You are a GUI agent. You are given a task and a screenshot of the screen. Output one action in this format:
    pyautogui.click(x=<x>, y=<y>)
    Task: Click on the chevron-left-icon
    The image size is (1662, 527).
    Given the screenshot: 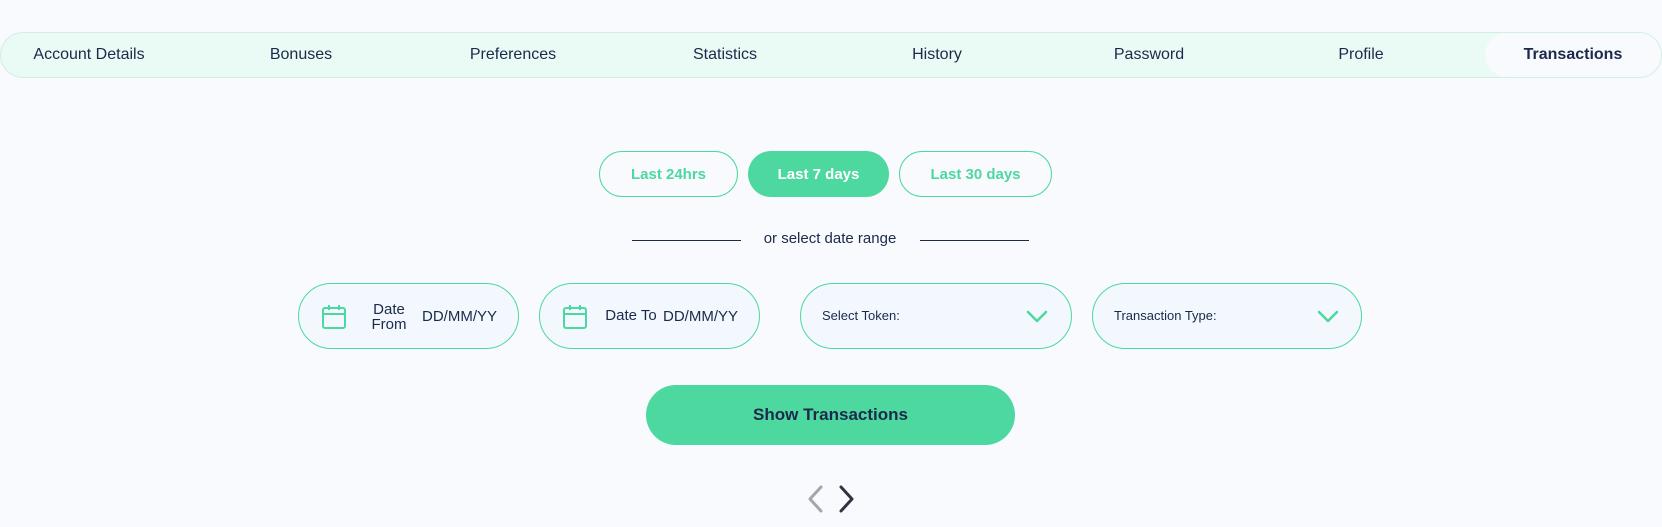 What is the action you would take?
    pyautogui.click(x=816, y=499)
    